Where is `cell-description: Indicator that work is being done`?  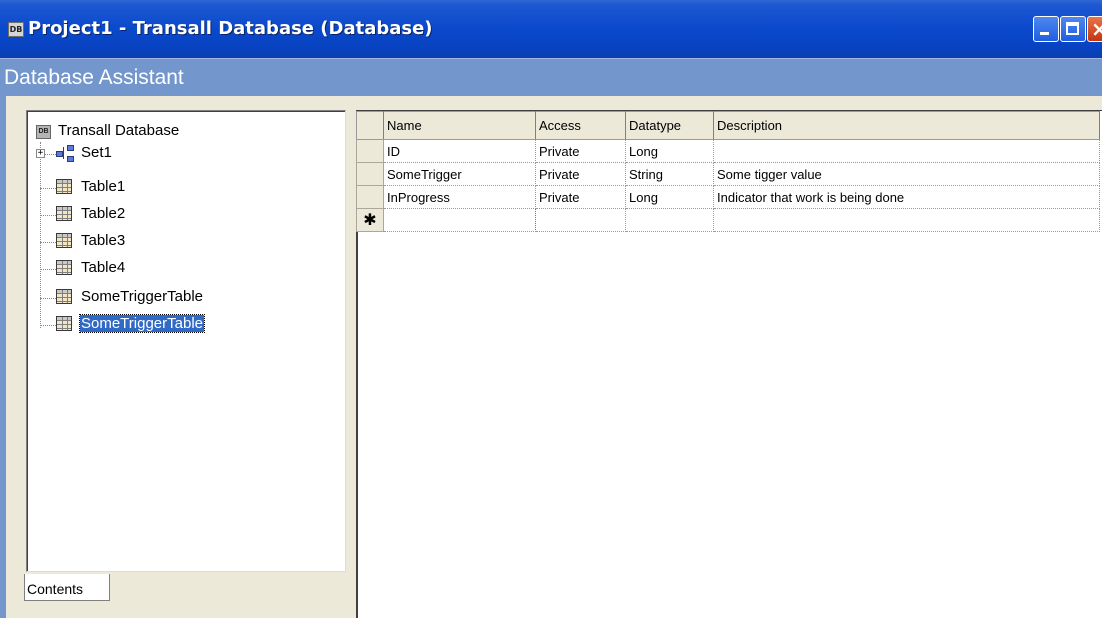 cell-description: Indicator that work is being done is located at coordinates (906, 197).